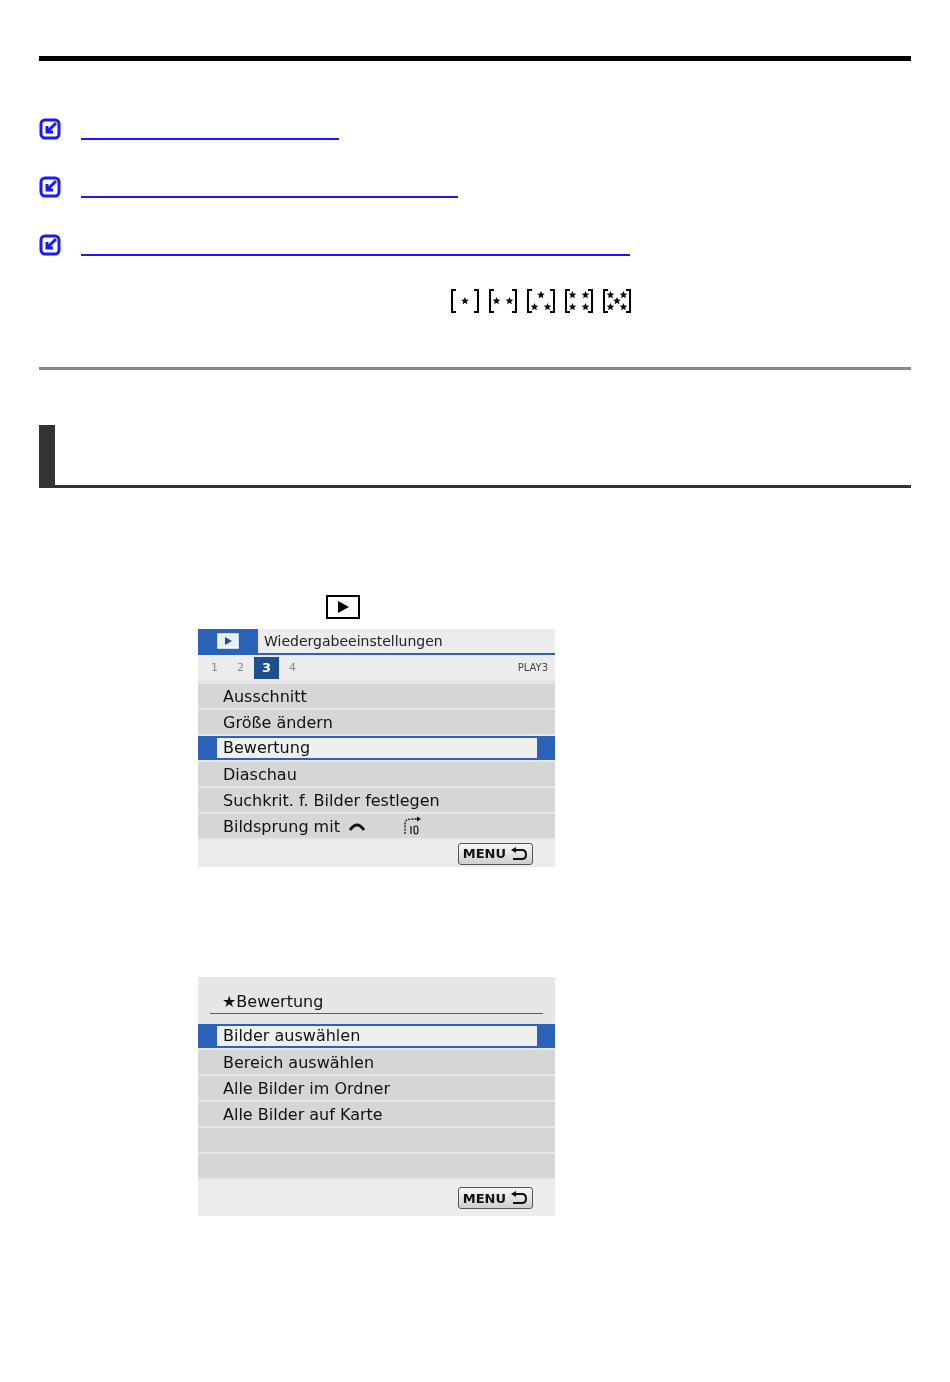 The height and width of the screenshot is (1382, 950). I want to click on page-label: PLAY3, so click(532, 667).